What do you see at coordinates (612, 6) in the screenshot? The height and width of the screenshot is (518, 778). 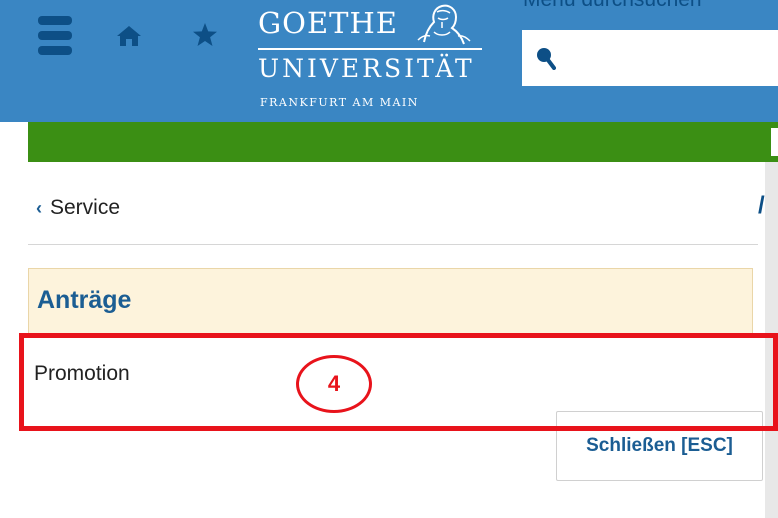 I see `search-label: Menü durchsuchen` at bounding box center [612, 6].